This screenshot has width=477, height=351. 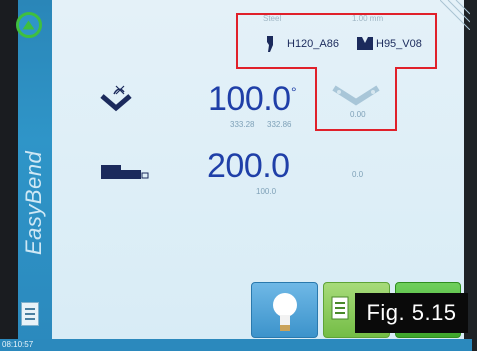 I want to click on angle-correction-value: 0.00, so click(x=358, y=114).